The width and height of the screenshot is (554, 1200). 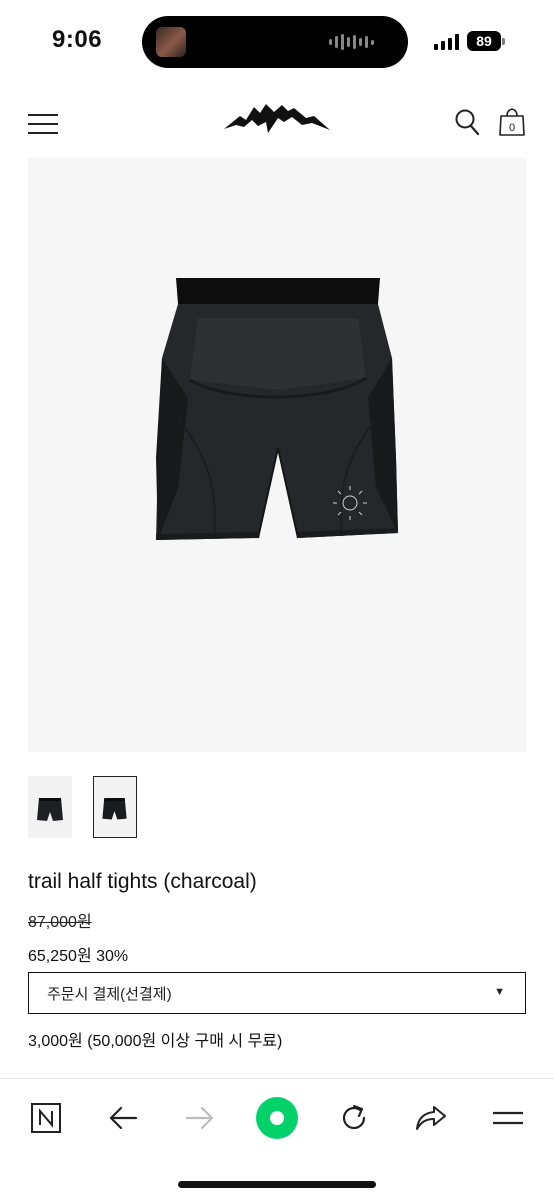 I want to click on share-icon, so click(x=431, y=1118).